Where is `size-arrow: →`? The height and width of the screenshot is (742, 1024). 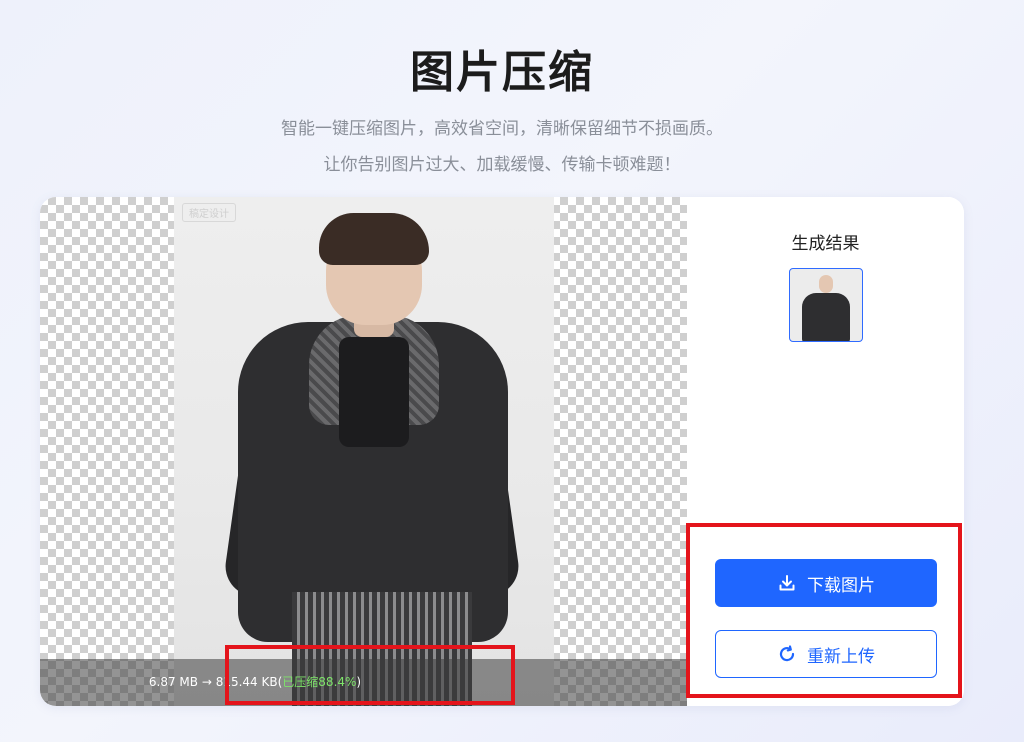 size-arrow: → is located at coordinates (207, 682).